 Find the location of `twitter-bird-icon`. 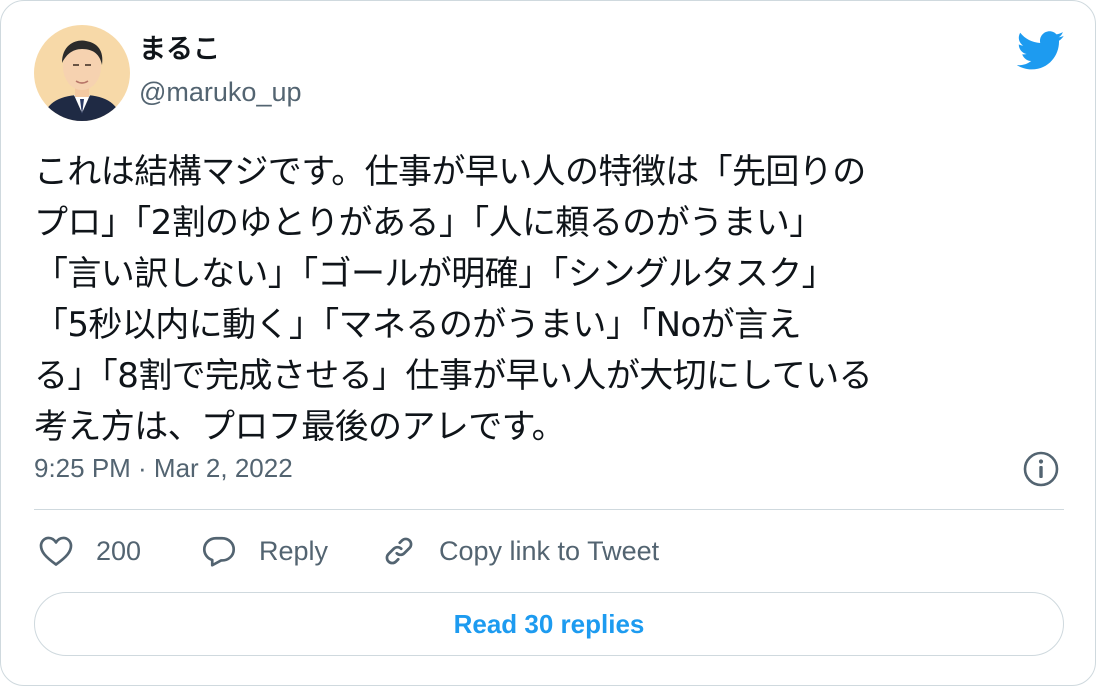

twitter-bird-icon is located at coordinates (1041, 51).